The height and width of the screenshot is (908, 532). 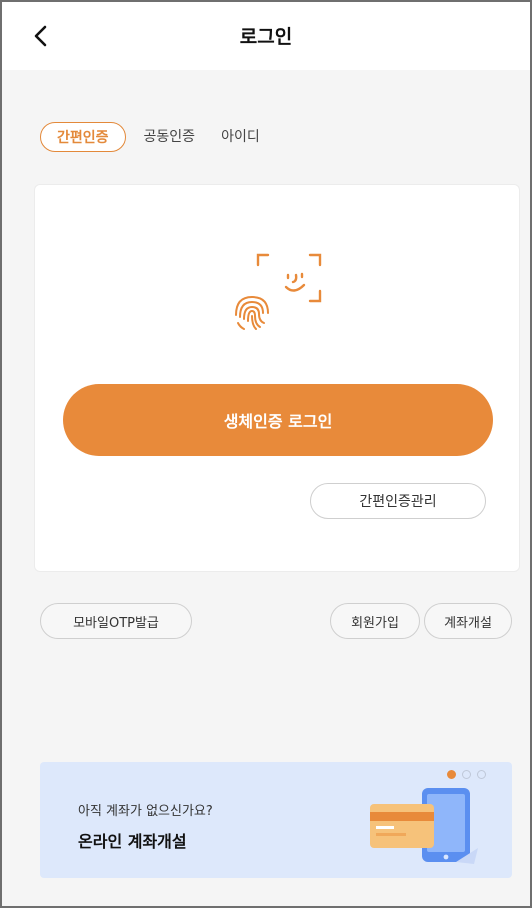 What do you see at coordinates (170, 137) in the screenshot?
I see `tab-joint-certificate: 공동인증` at bounding box center [170, 137].